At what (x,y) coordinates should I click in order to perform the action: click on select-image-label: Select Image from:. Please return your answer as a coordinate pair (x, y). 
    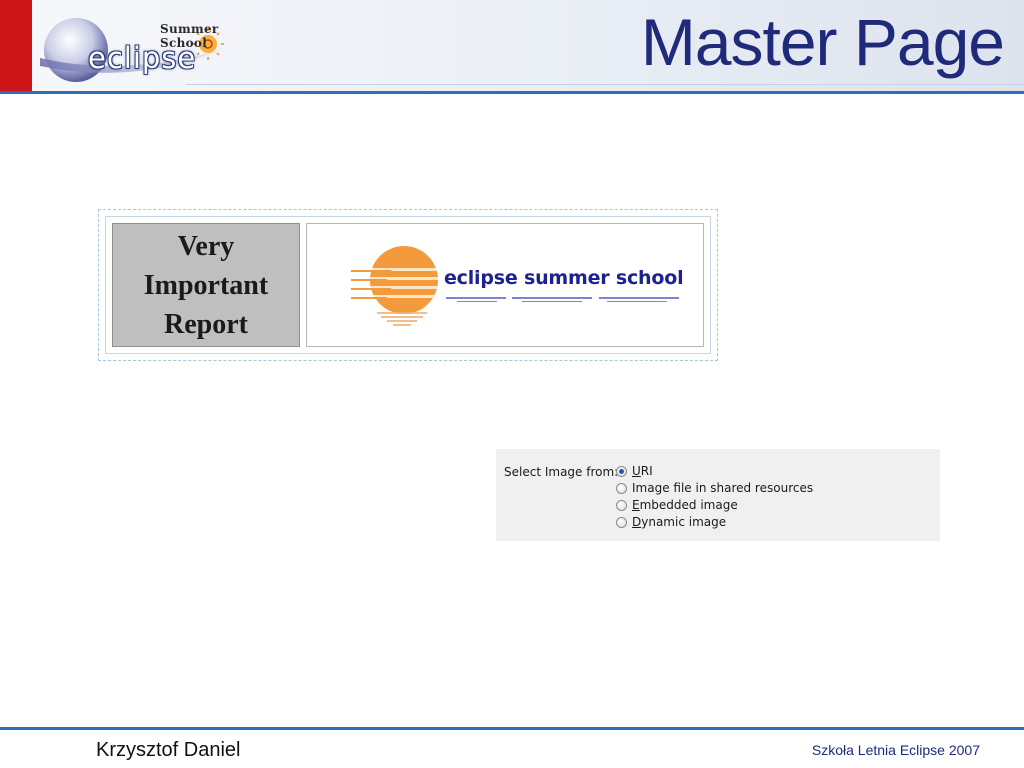
    Looking at the image, I should click on (561, 472).